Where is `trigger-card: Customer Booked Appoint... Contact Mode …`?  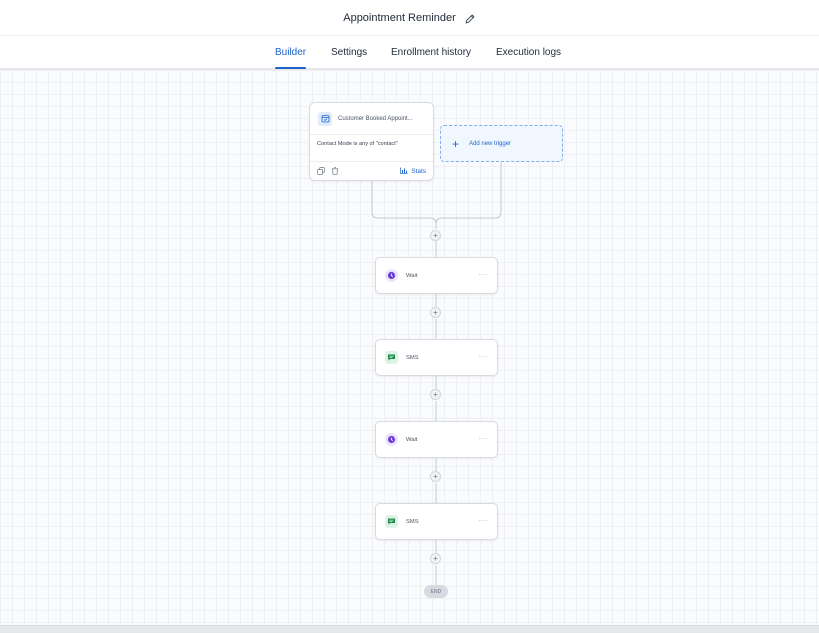 trigger-card: Customer Booked Appoint... Contact Mode … is located at coordinates (371, 141).